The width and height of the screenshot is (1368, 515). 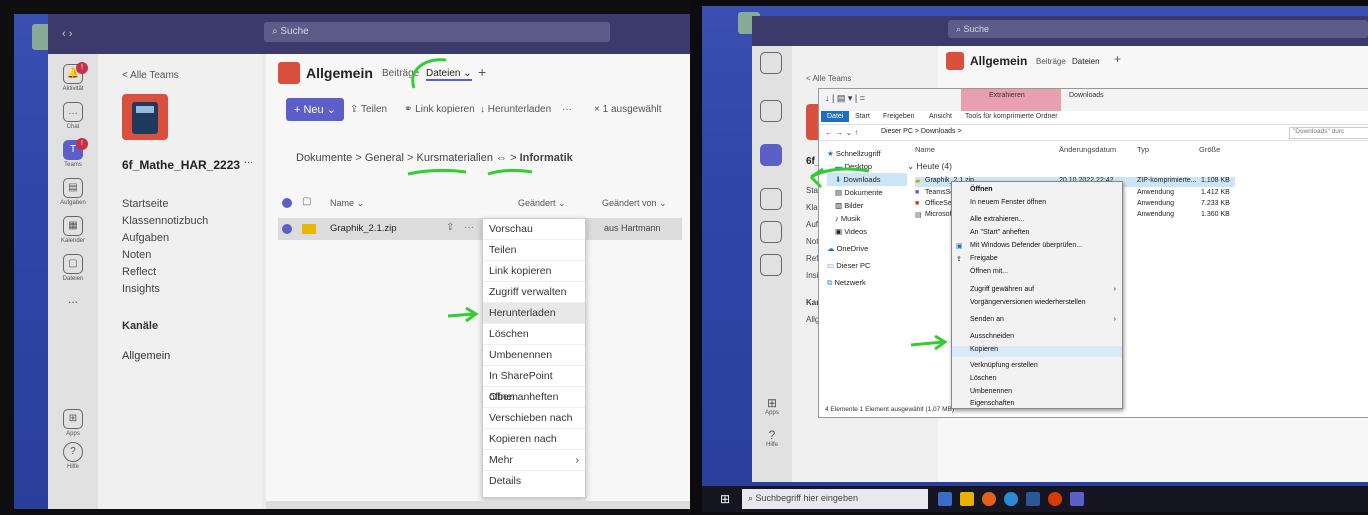 I want to click on ribbon-tab-start: Start, so click(x=862, y=116).